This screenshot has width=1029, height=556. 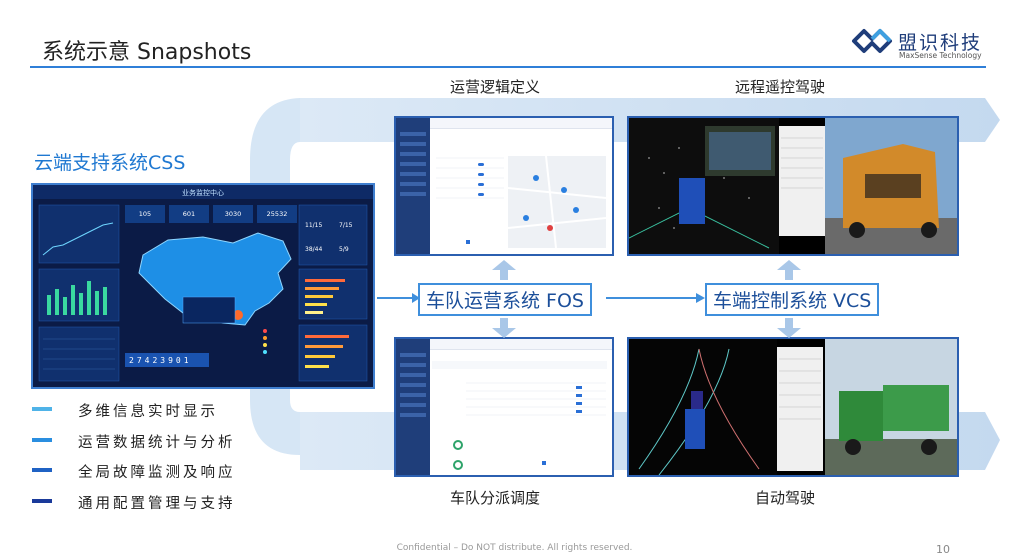 What do you see at coordinates (505, 299) in the screenshot?
I see `fos-label-box: 车队运营系统 FOS` at bounding box center [505, 299].